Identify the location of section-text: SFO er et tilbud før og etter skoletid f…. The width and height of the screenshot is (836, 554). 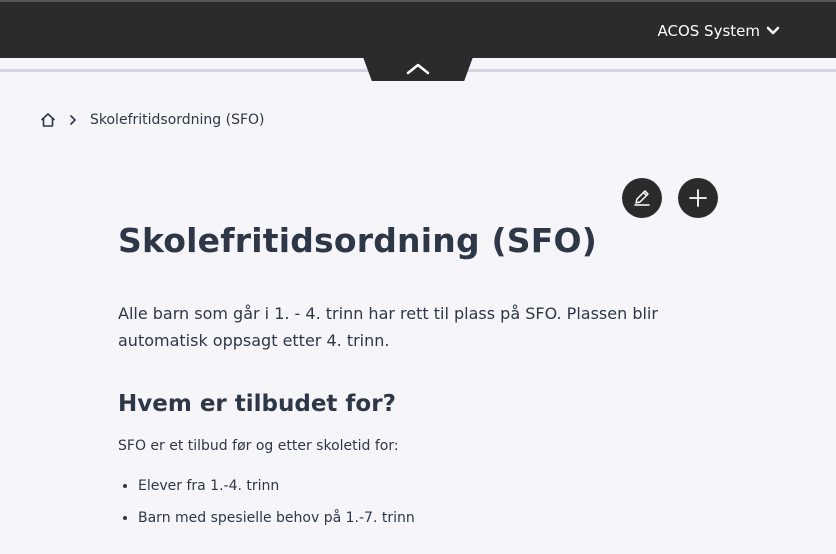
(258, 446).